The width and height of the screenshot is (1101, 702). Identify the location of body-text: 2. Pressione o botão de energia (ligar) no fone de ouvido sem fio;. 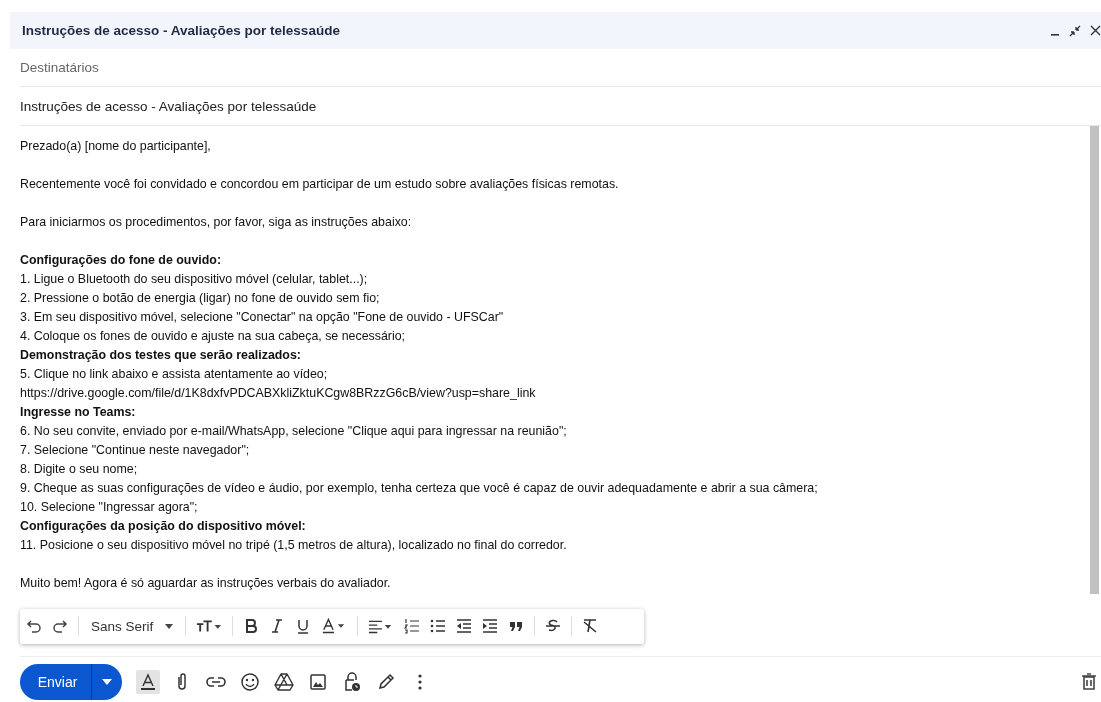
(200, 298).